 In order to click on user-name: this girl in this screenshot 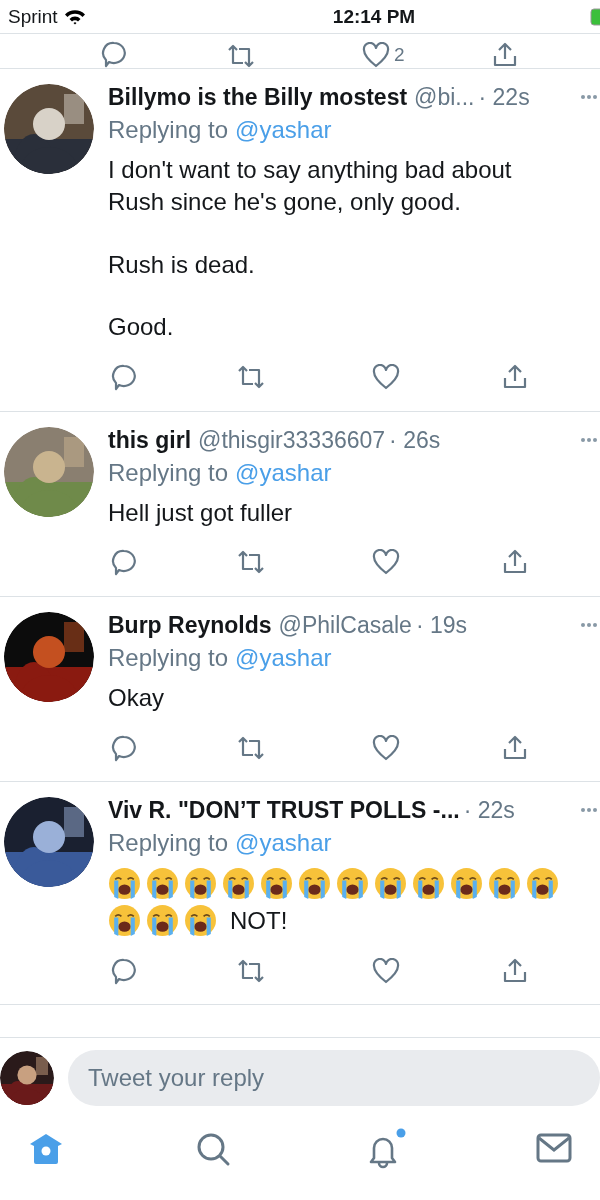, I will do `click(150, 440)`.